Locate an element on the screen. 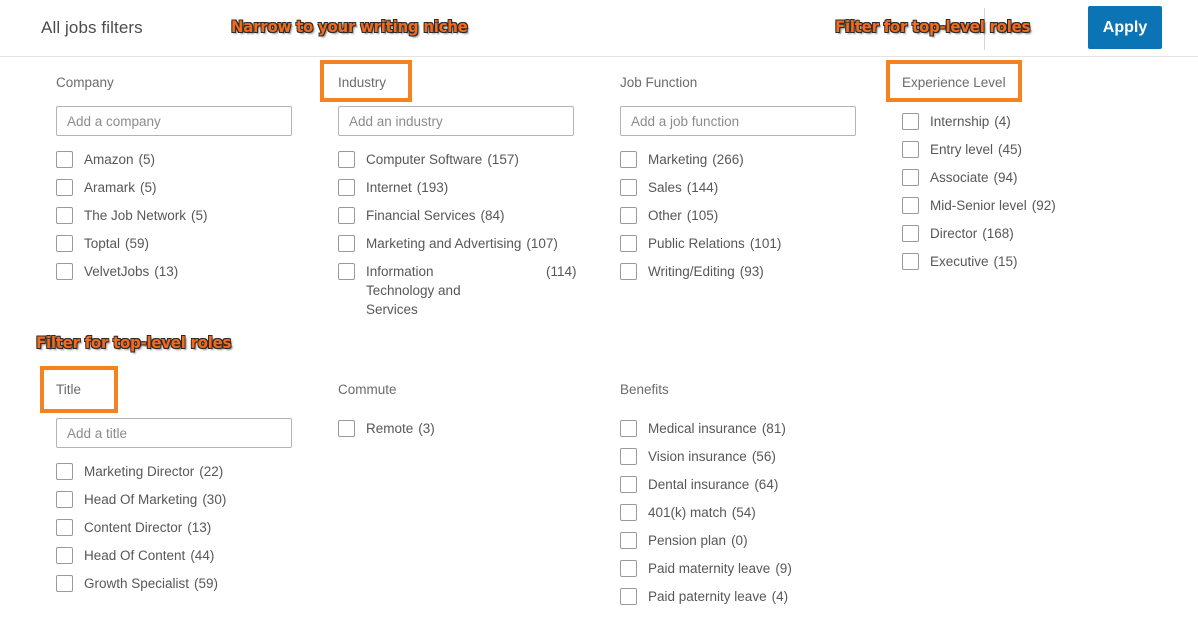 The width and height of the screenshot is (1198, 631). option-label: Paid paternity leave is located at coordinates (707, 596).